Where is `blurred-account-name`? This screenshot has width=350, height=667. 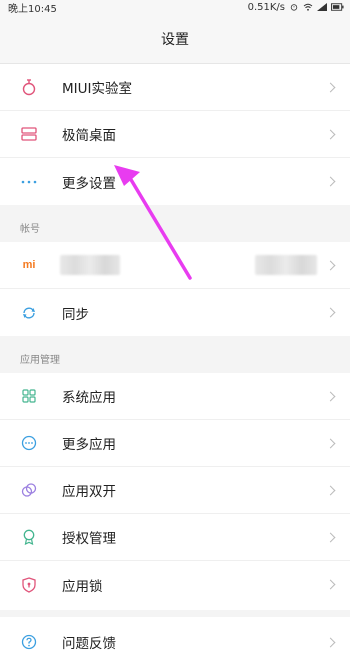
blurred-account-name is located at coordinates (90, 265).